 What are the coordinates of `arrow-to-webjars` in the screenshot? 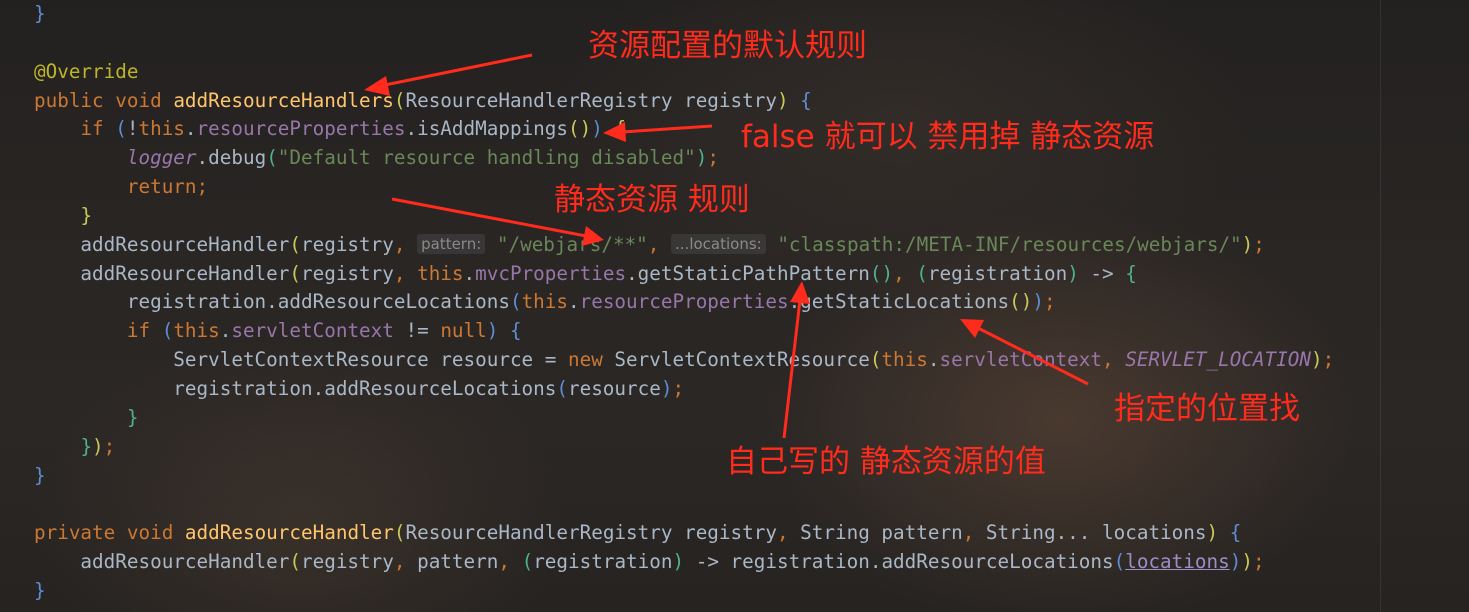 It's located at (489, 217).